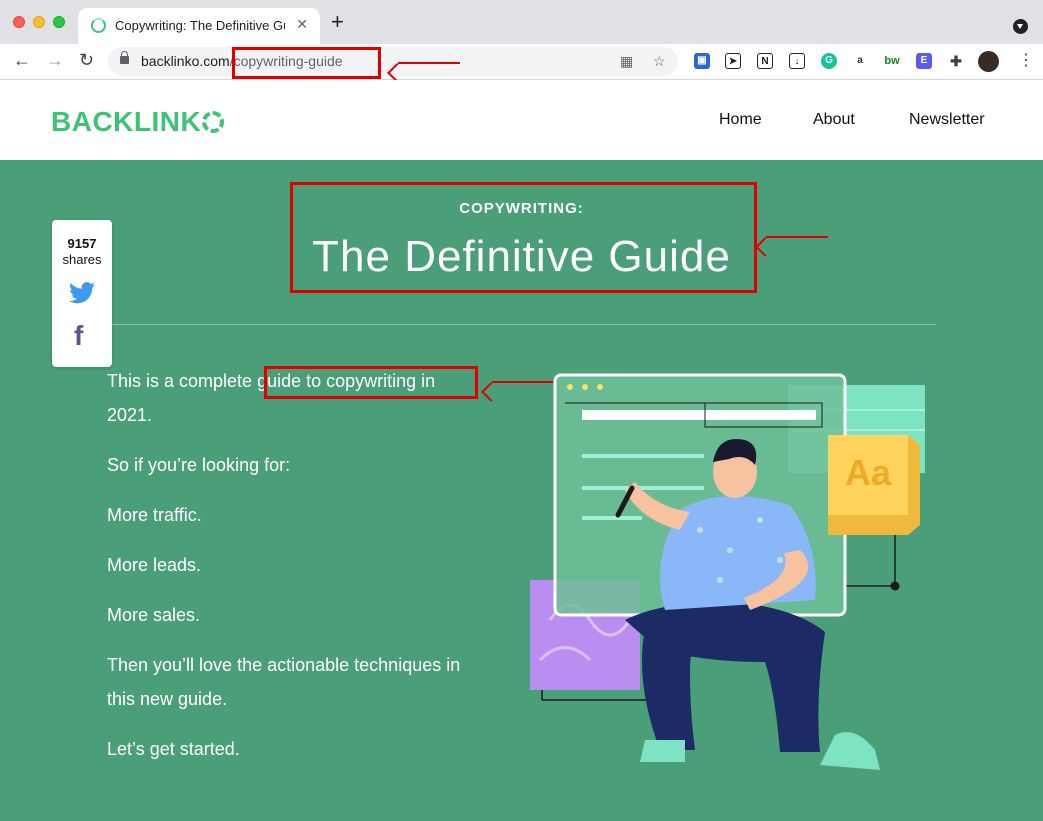 This screenshot has height=821, width=1043. Describe the element at coordinates (868, 472) in the screenshot. I see `aa-text: Aa` at that location.